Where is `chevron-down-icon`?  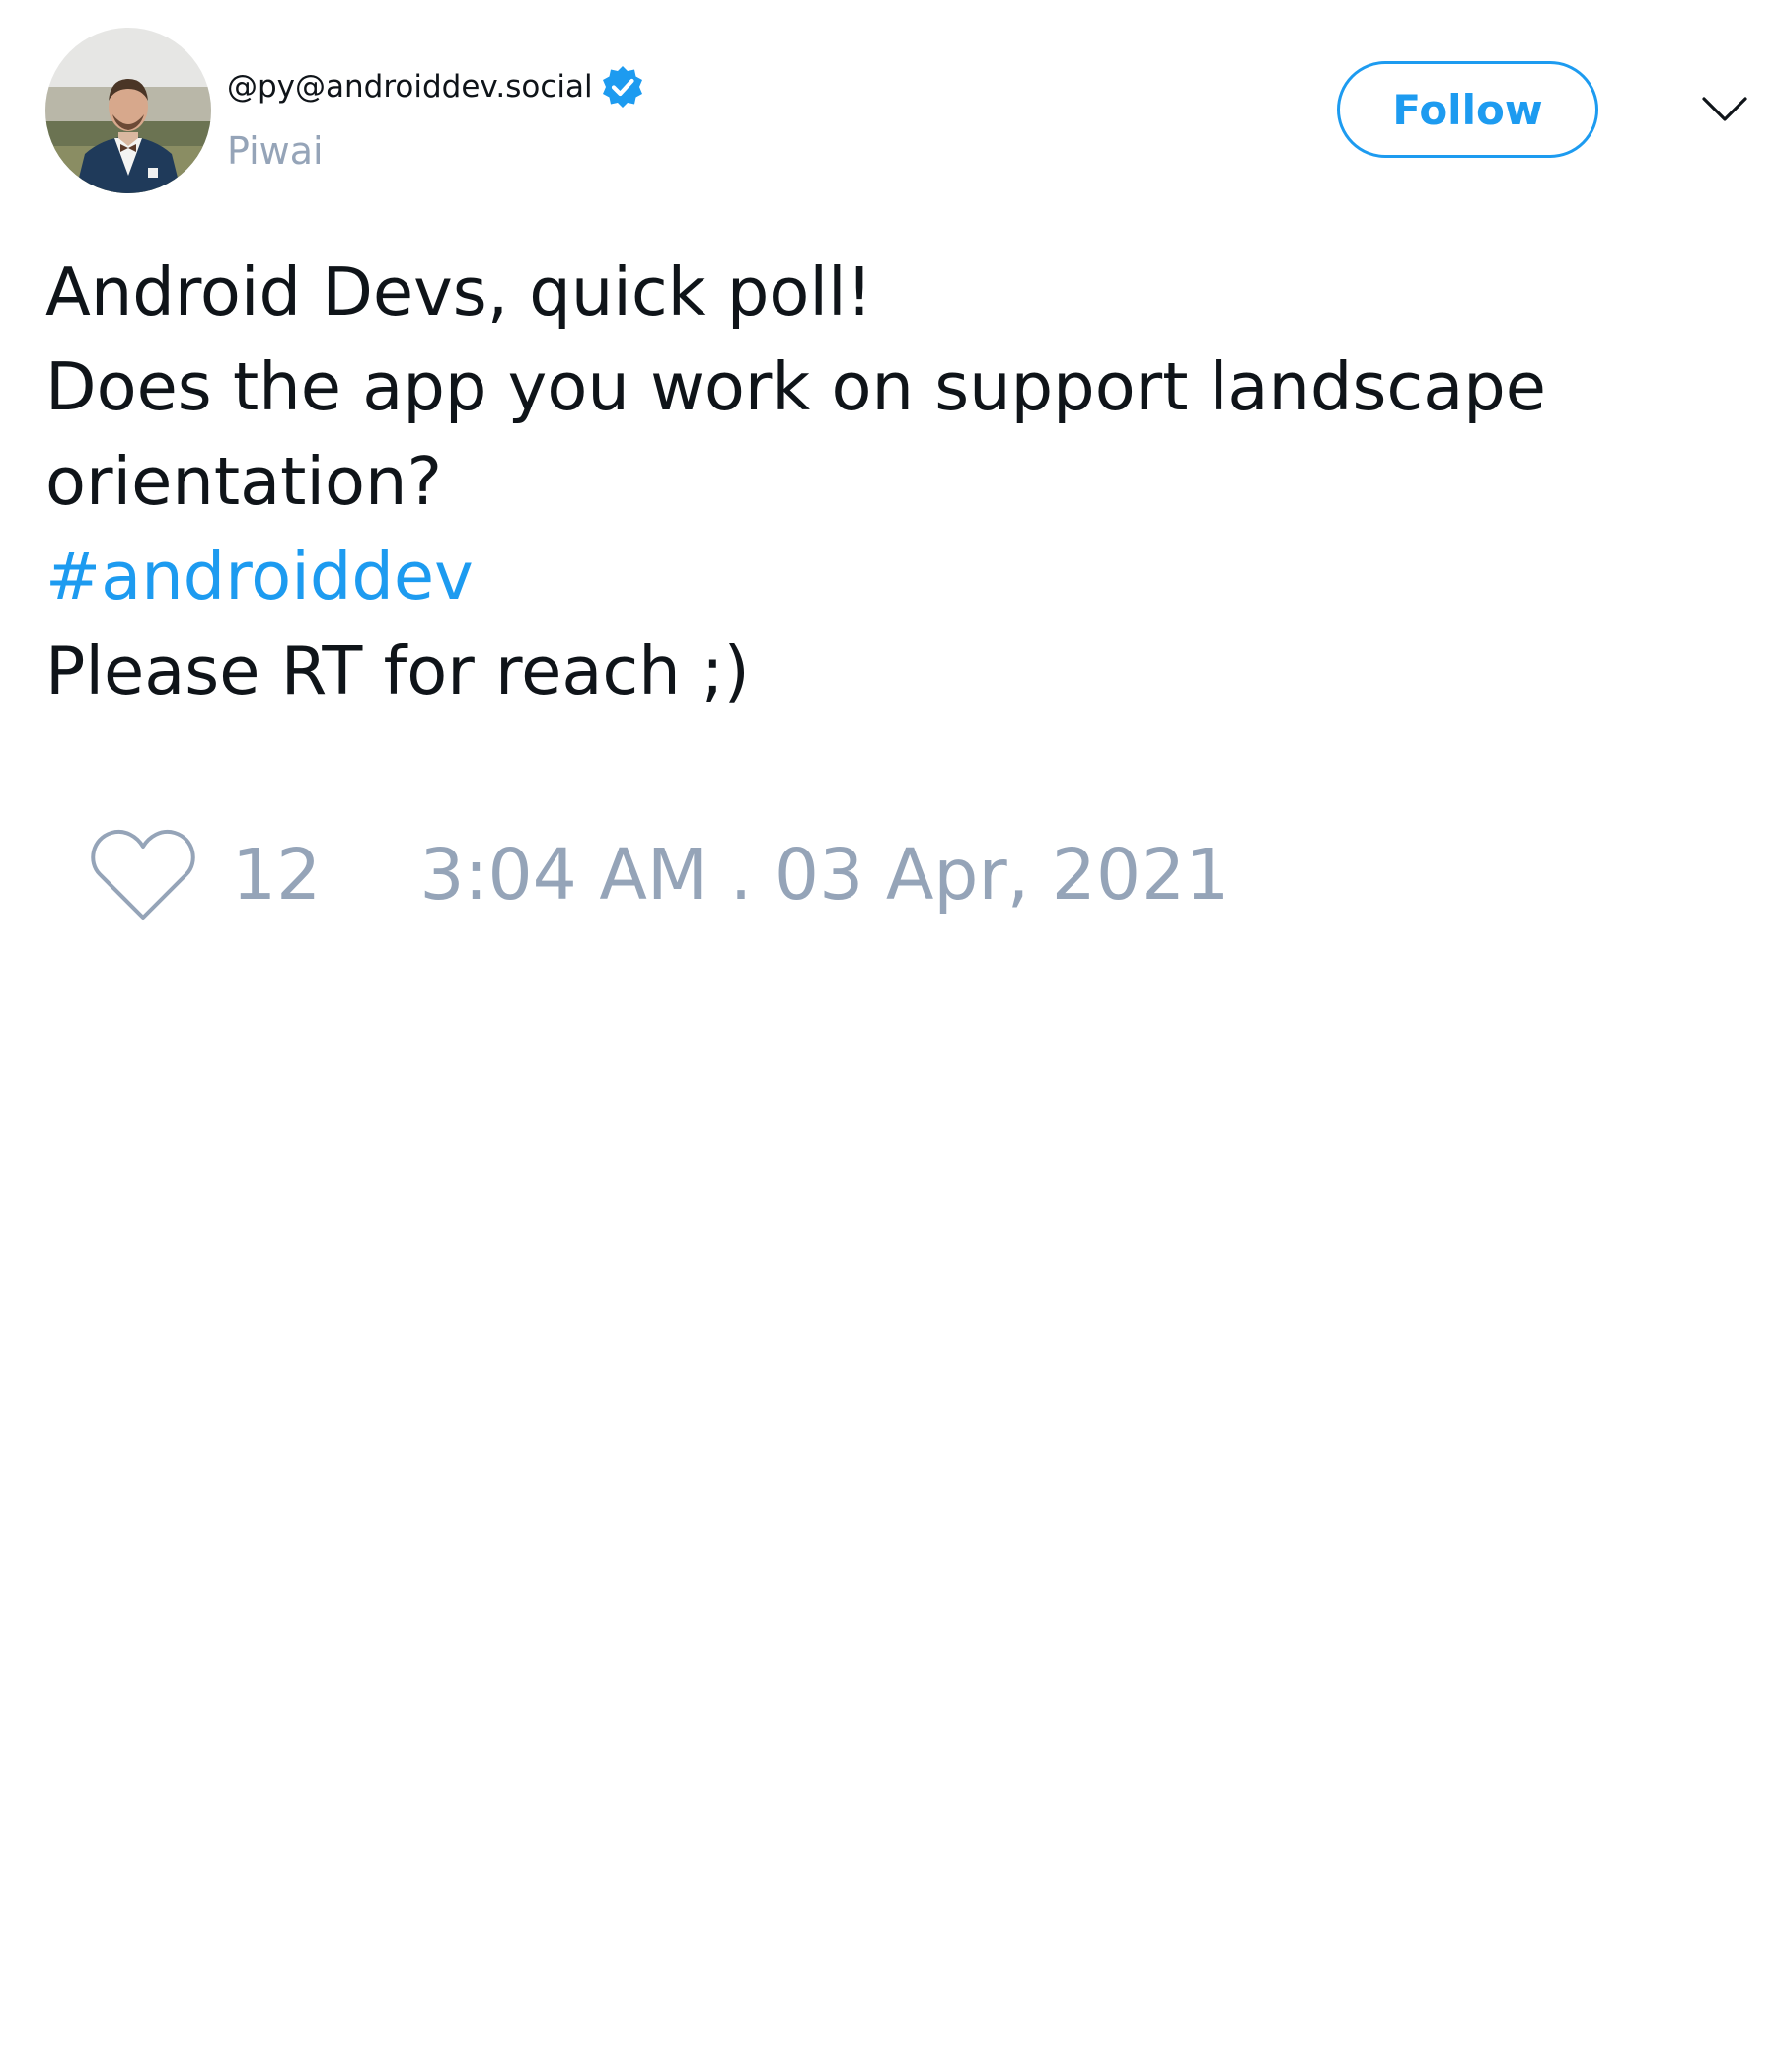
chevron-down-icon is located at coordinates (1725, 109).